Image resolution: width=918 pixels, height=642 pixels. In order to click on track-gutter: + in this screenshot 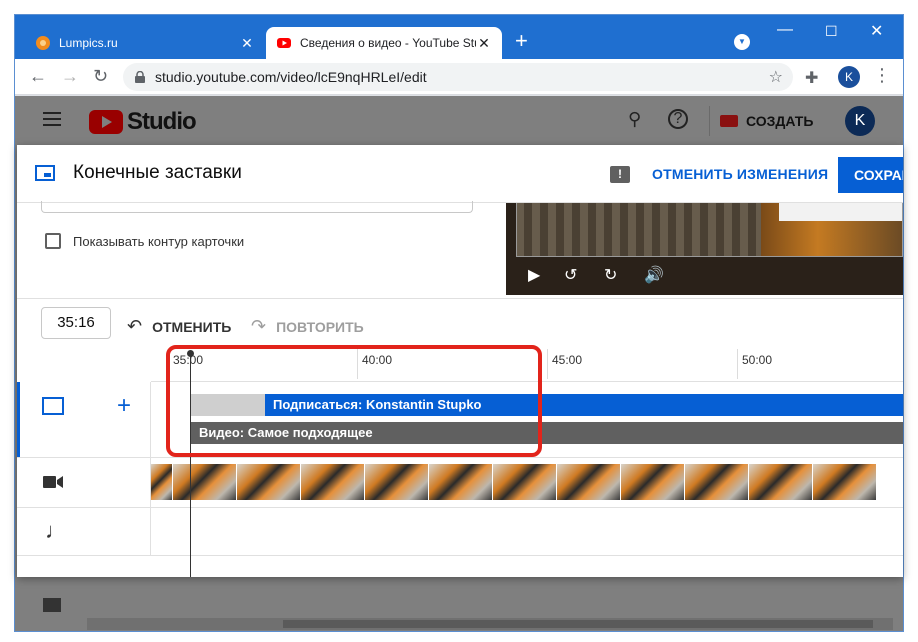, I will do `click(84, 419)`.